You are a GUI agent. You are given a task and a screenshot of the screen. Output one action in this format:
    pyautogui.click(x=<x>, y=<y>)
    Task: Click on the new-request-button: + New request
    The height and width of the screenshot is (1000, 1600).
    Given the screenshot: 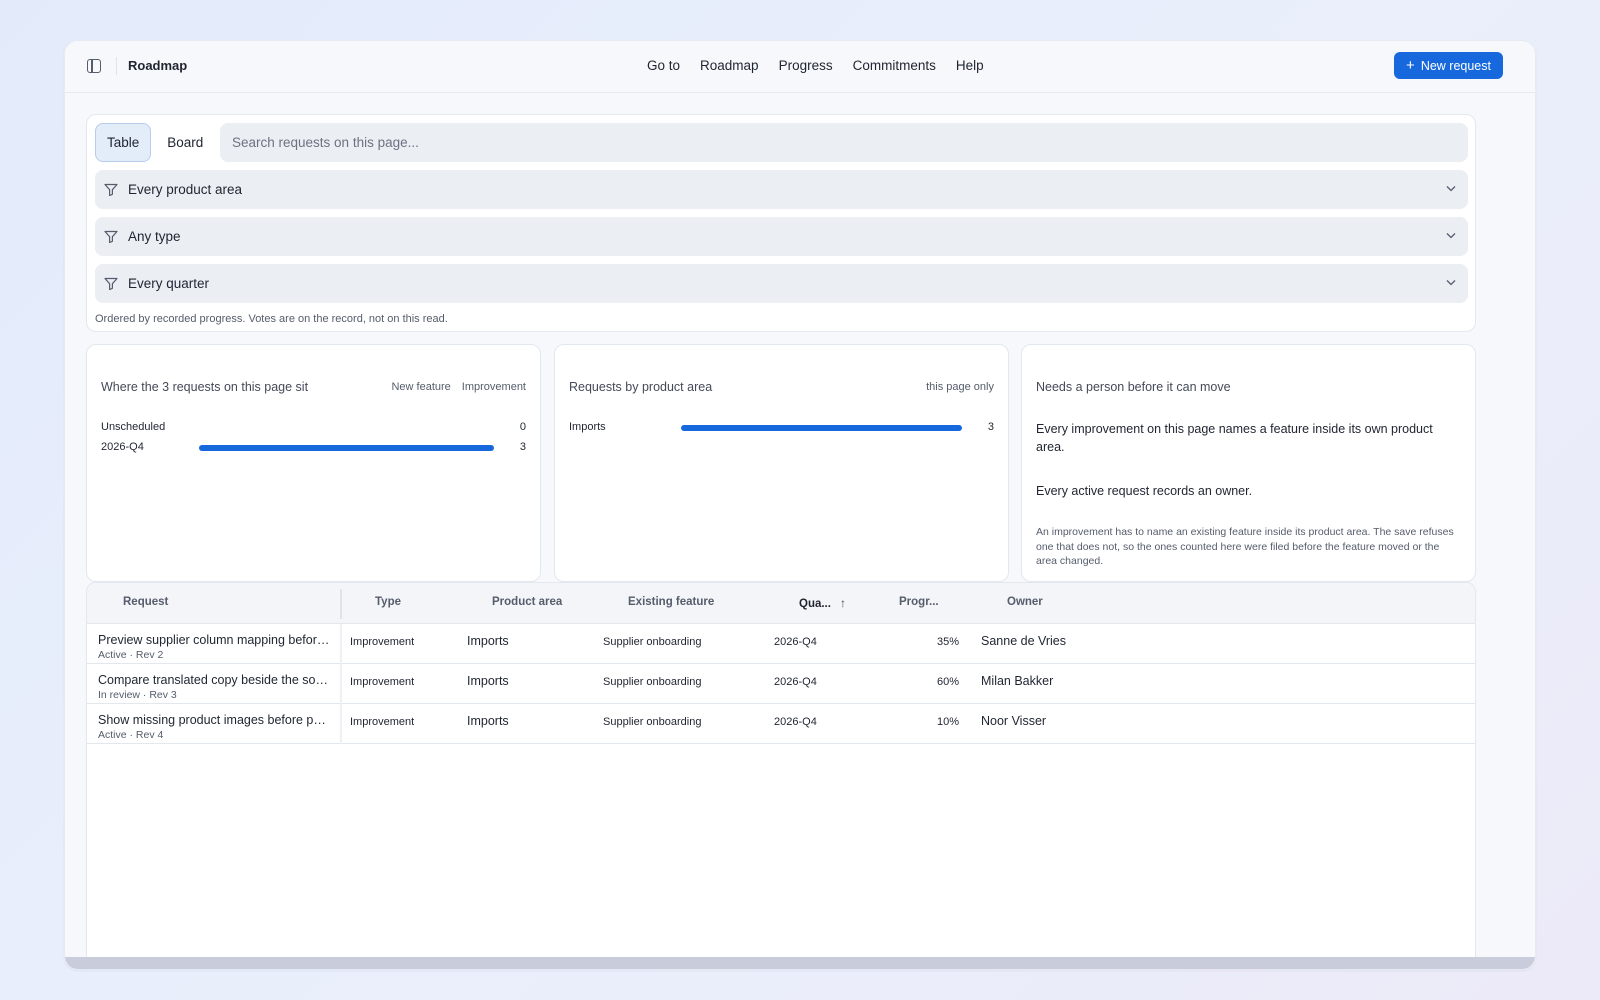 What is the action you would take?
    pyautogui.click(x=1448, y=65)
    